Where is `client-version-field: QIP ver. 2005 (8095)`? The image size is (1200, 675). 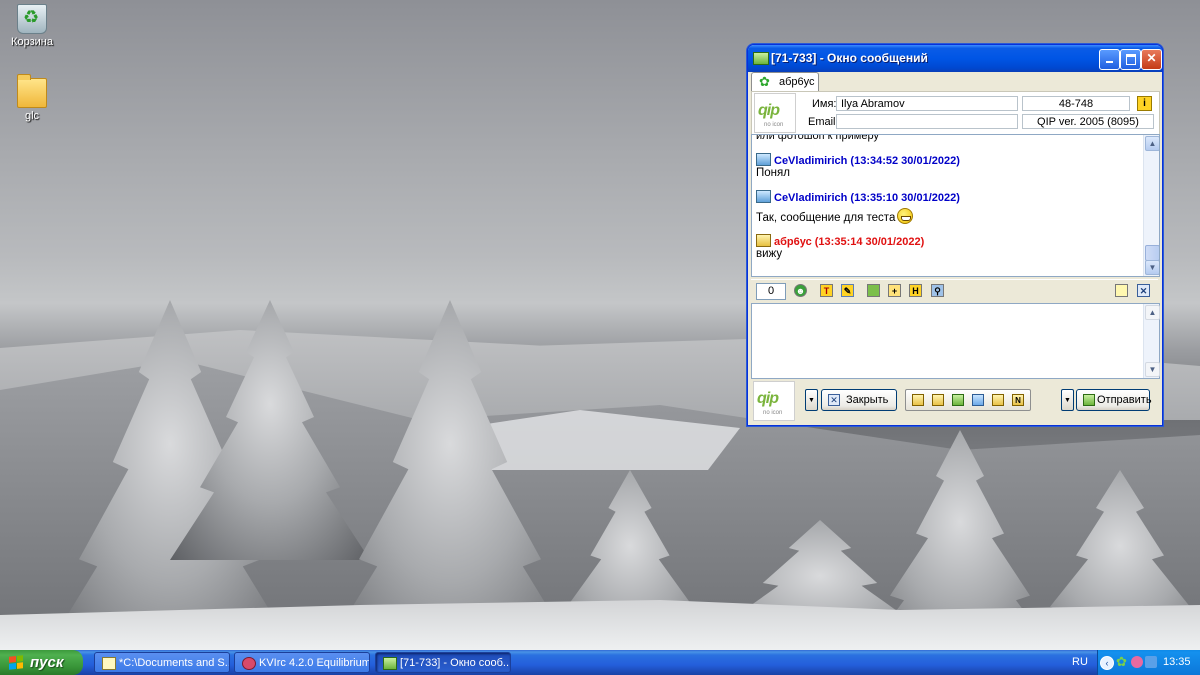 client-version-field: QIP ver. 2005 (8095) is located at coordinates (1088, 121).